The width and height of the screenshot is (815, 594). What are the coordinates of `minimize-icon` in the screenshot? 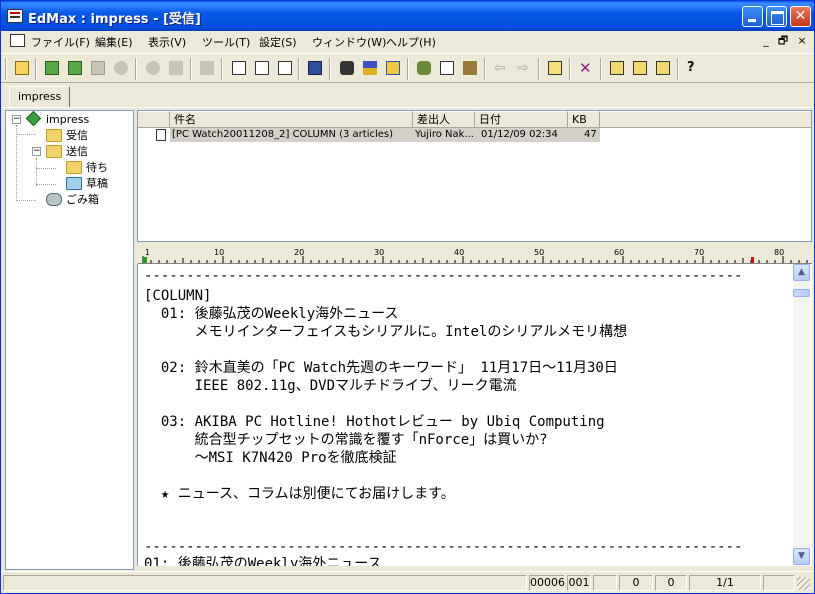 It's located at (752, 16).